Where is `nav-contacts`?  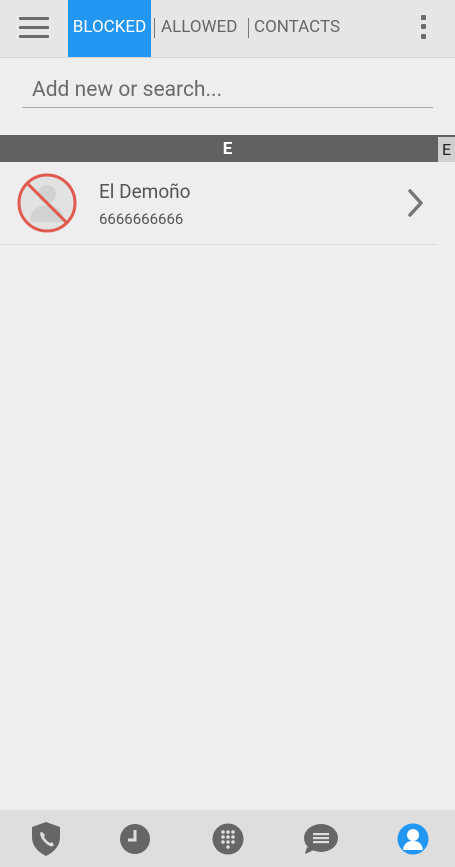
nav-contacts is located at coordinates (411, 838).